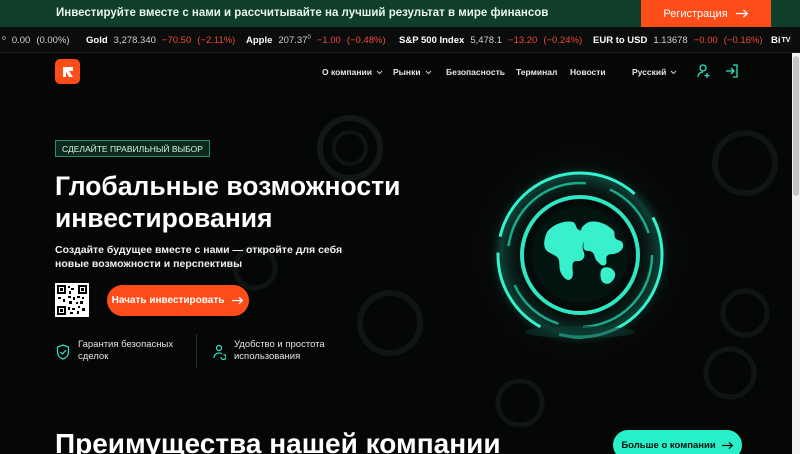  What do you see at coordinates (21, 40) in the screenshot?
I see `ticker-price: 0.00` at bounding box center [21, 40].